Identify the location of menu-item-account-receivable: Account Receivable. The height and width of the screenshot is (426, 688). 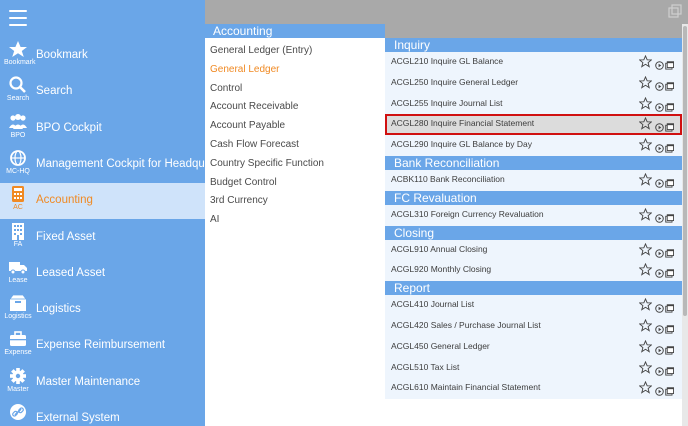
(295, 107).